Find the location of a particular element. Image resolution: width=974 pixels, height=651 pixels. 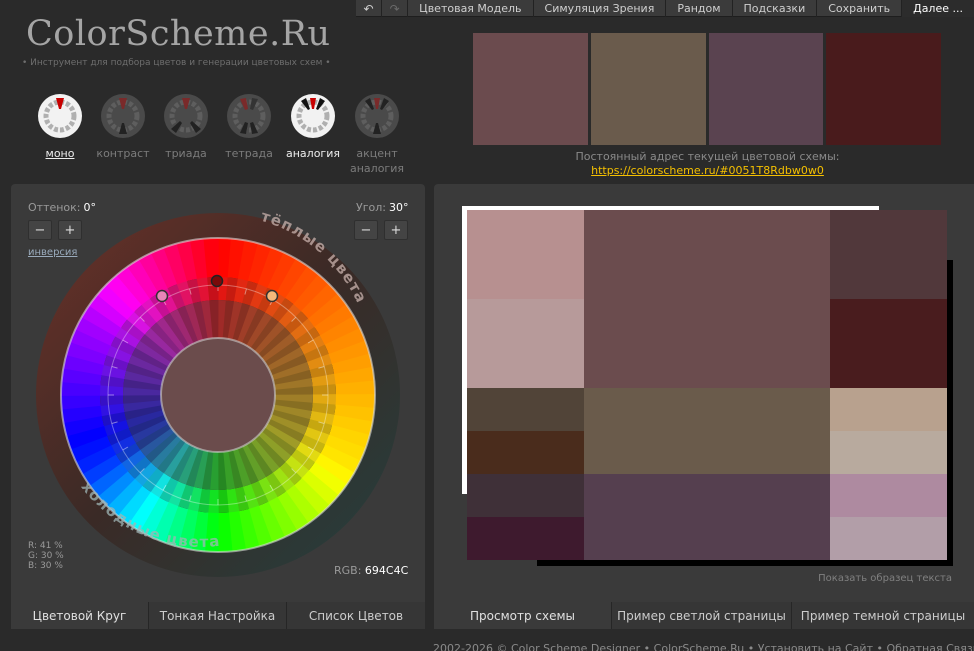

scheme-analogy-icon is located at coordinates (313, 116).